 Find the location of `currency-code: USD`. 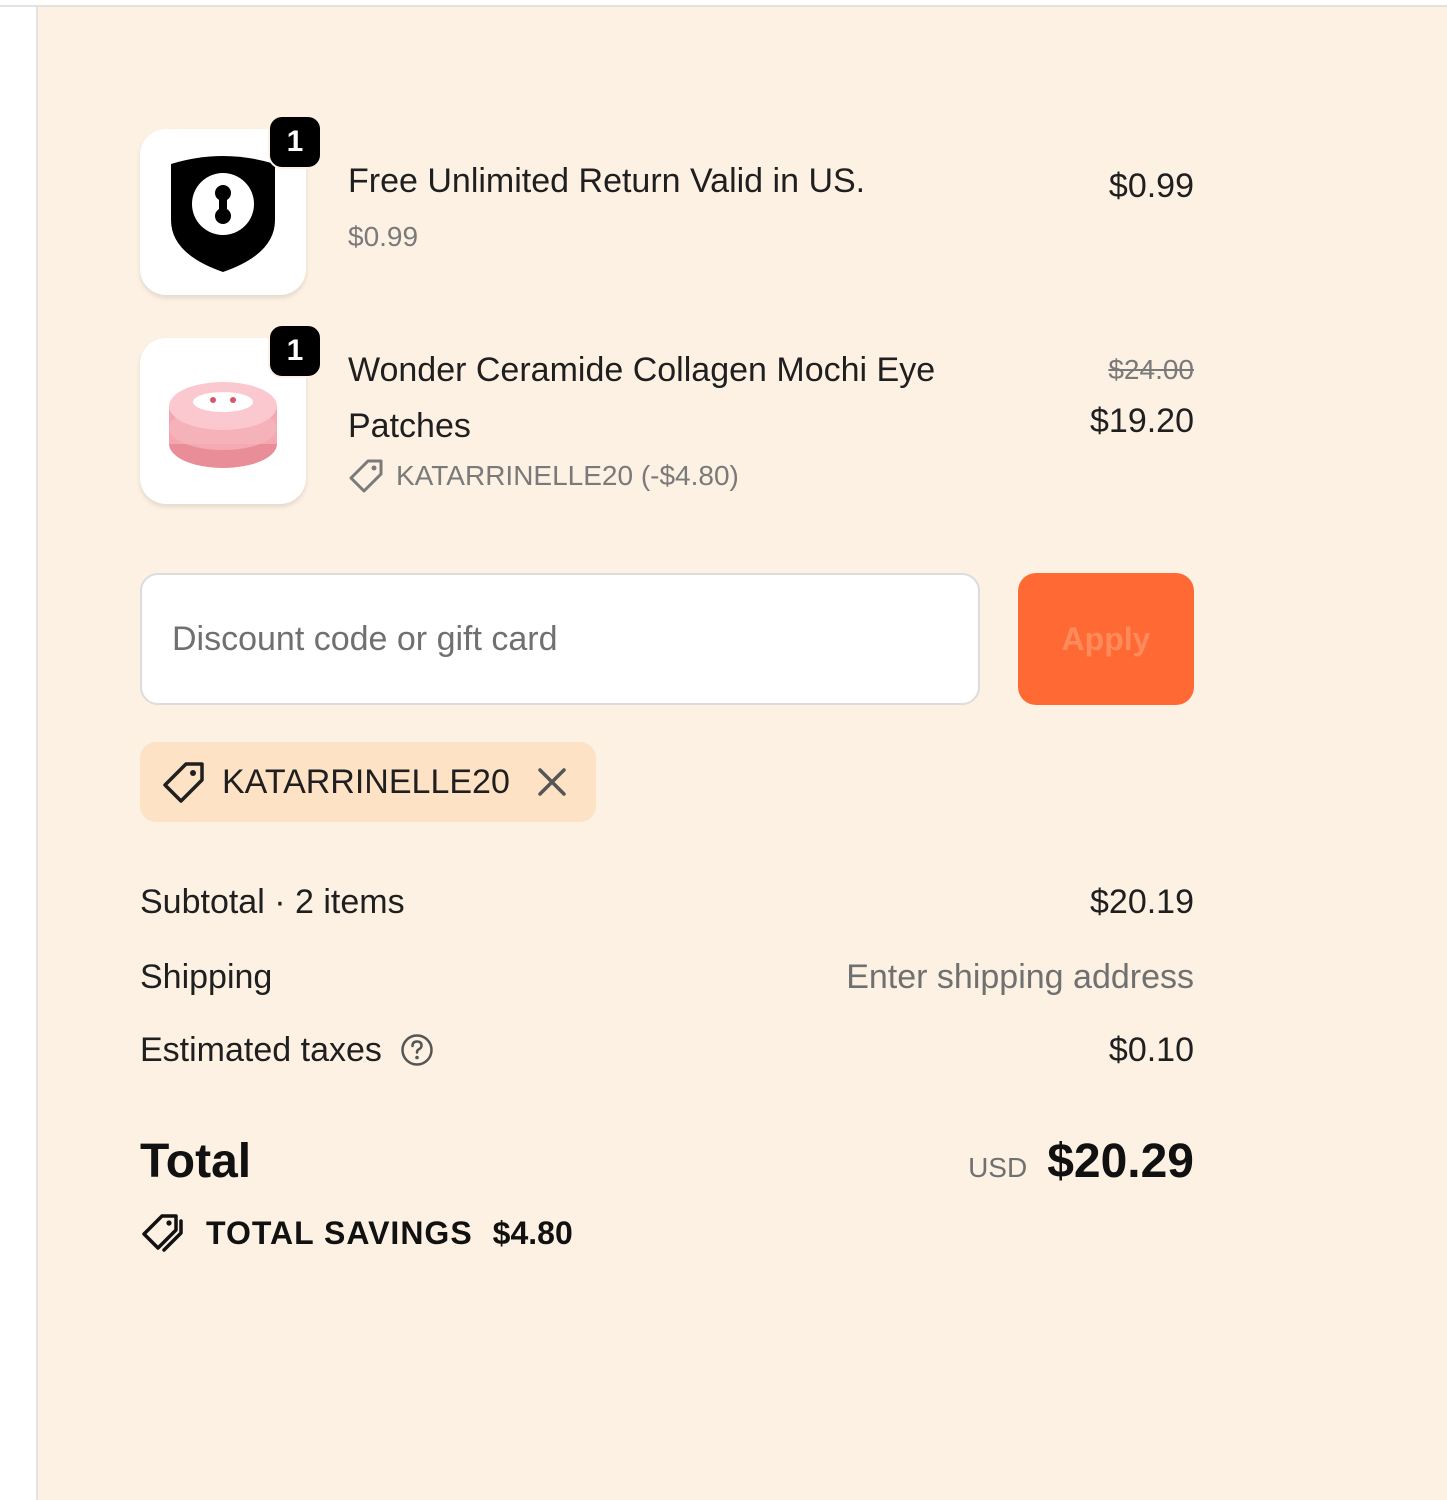

currency-code: USD is located at coordinates (998, 1167).